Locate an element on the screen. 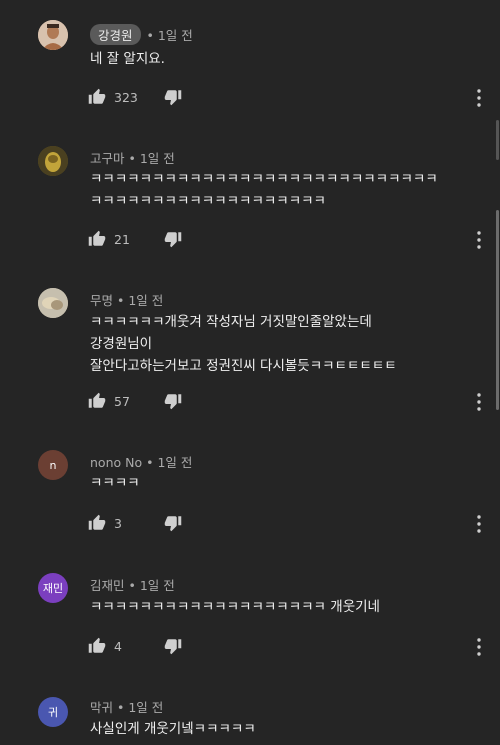 The image size is (500, 745). comment-meta: 무명 • 1일 전 is located at coordinates (126, 299).